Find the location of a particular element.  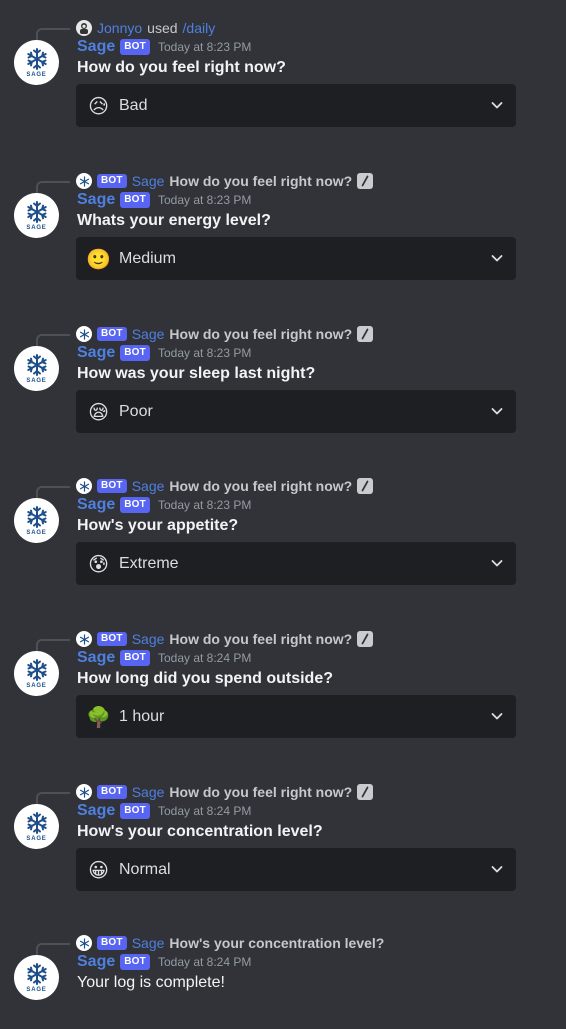

invoking-user-name: Jonnyo is located at coordinates (119, 28).